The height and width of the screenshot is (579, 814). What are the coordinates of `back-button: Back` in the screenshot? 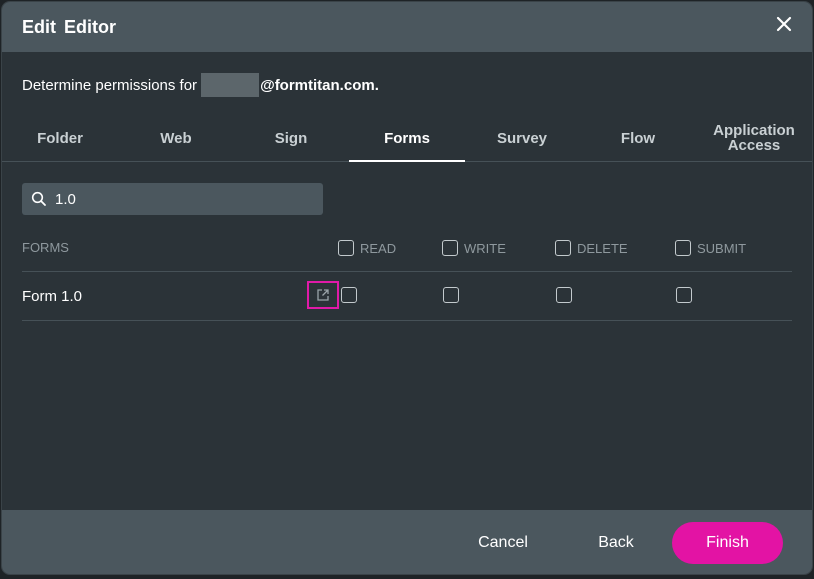 It's located at (616, 543).